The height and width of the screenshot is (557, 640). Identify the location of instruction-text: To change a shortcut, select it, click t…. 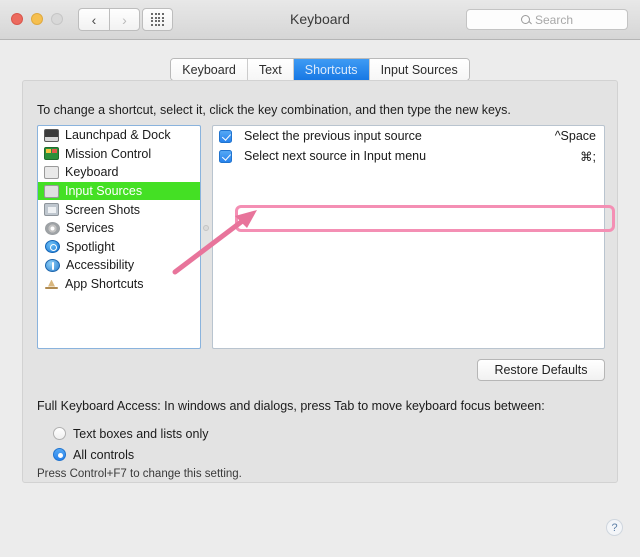
(274, 110).